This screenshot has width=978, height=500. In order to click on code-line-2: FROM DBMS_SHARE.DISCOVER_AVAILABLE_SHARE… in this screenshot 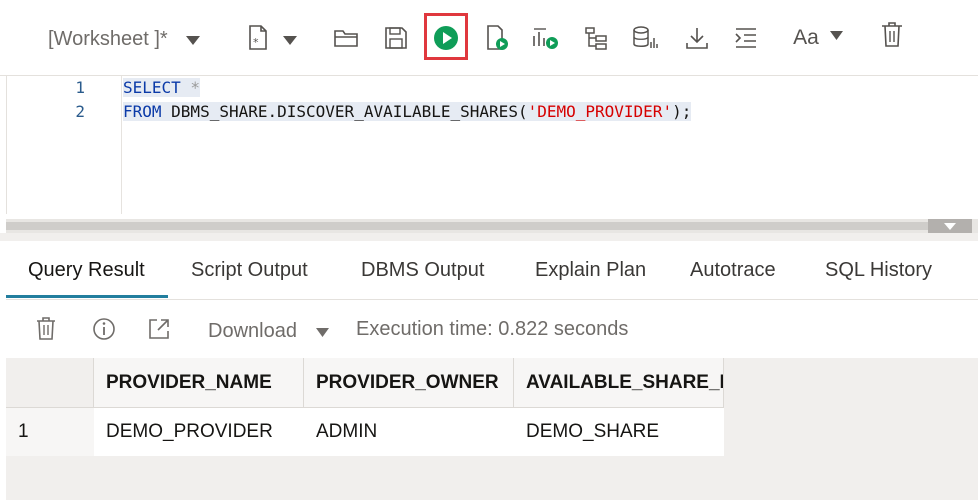, I will do `click(407, 112)`.